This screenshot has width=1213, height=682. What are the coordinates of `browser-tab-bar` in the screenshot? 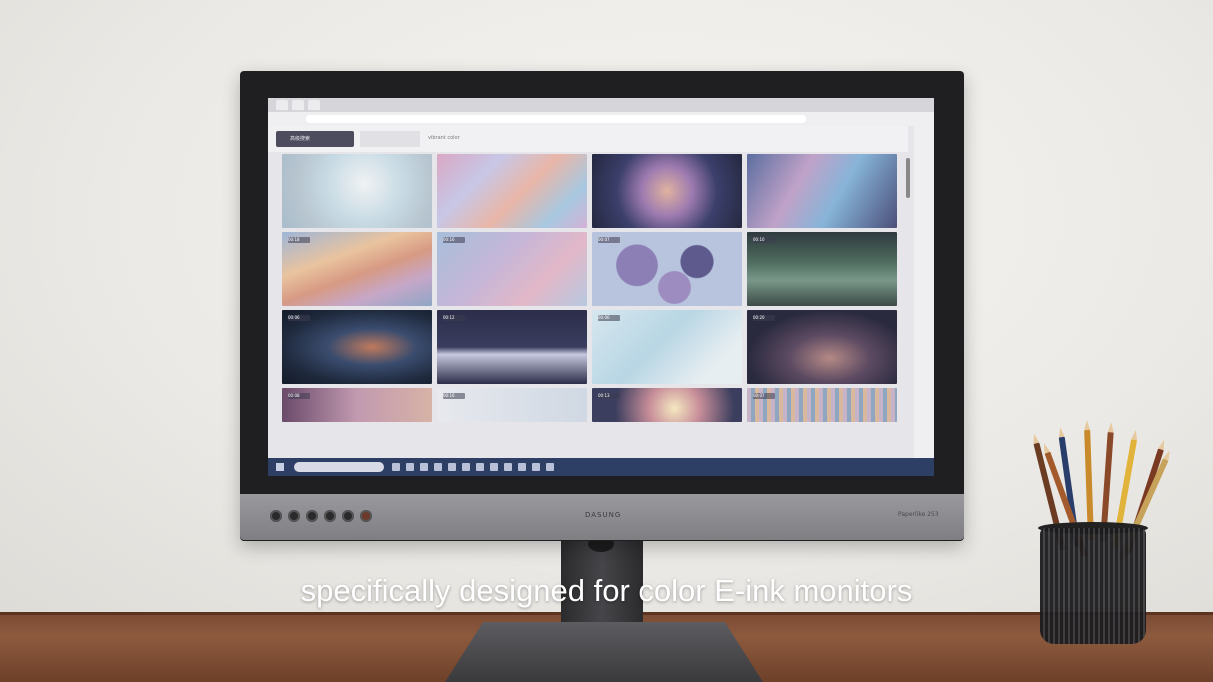 It's located at (601, 105).